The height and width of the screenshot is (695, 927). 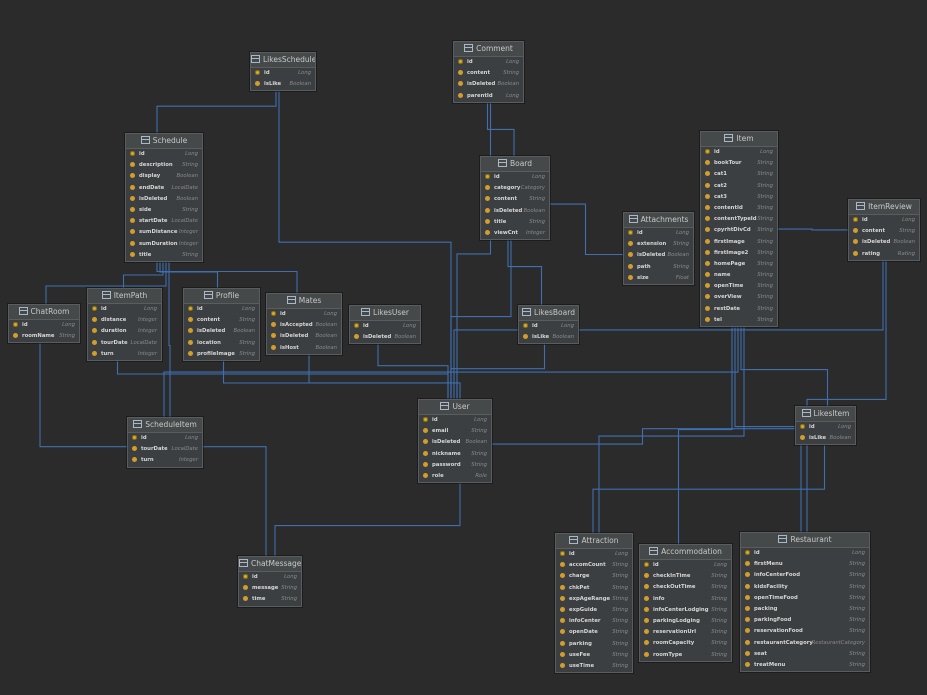 What do you see at coordinates (270, 564) in the screenshot?
I see `entity-header: ChatMessage` at bounding box center [270, 564].